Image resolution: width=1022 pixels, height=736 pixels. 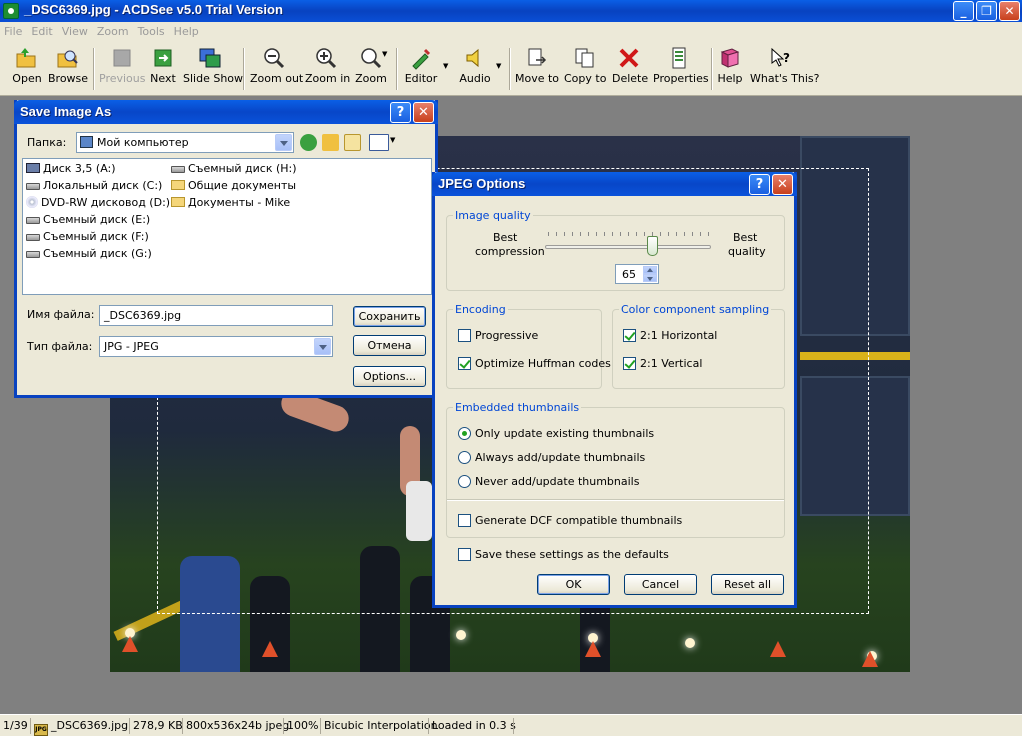 What do you see at coordinates (650, 278) in the screenshot?
I see `spin-down-button` at bounding box center [650, 278].